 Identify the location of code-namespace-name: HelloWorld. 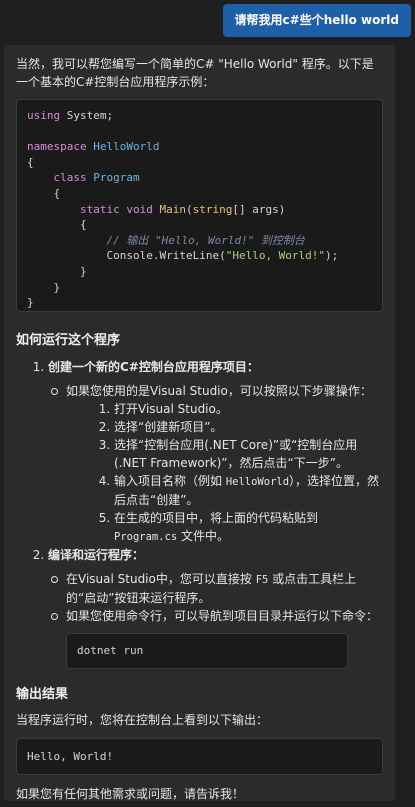
(126, 147).